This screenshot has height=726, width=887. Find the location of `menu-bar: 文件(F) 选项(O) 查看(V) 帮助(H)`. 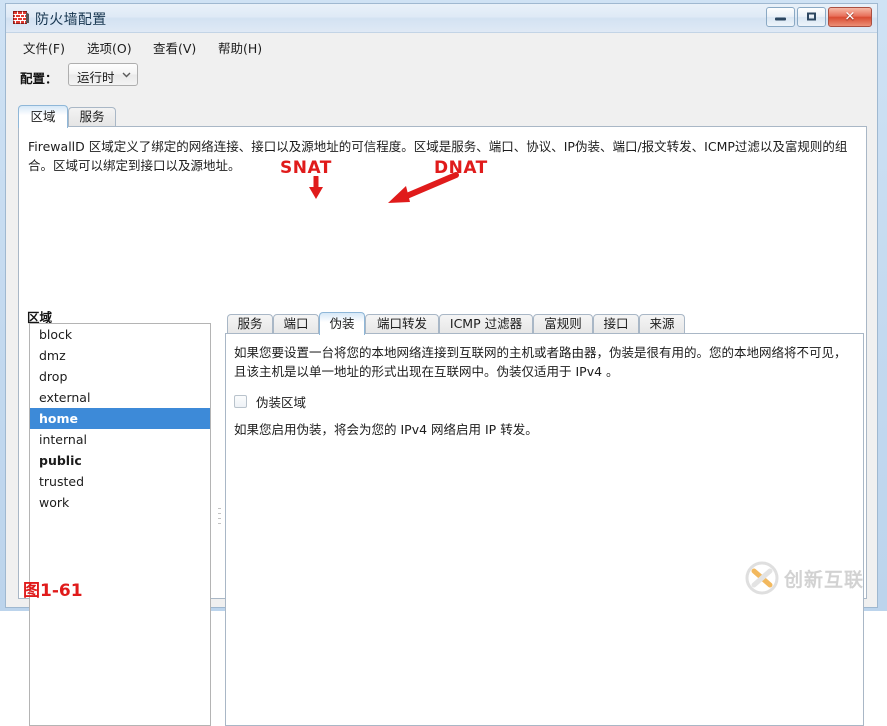

menu-bar: 文件(F) 选项(O) 查看(V) 帮助(H) is located at coordinates (441, 45).